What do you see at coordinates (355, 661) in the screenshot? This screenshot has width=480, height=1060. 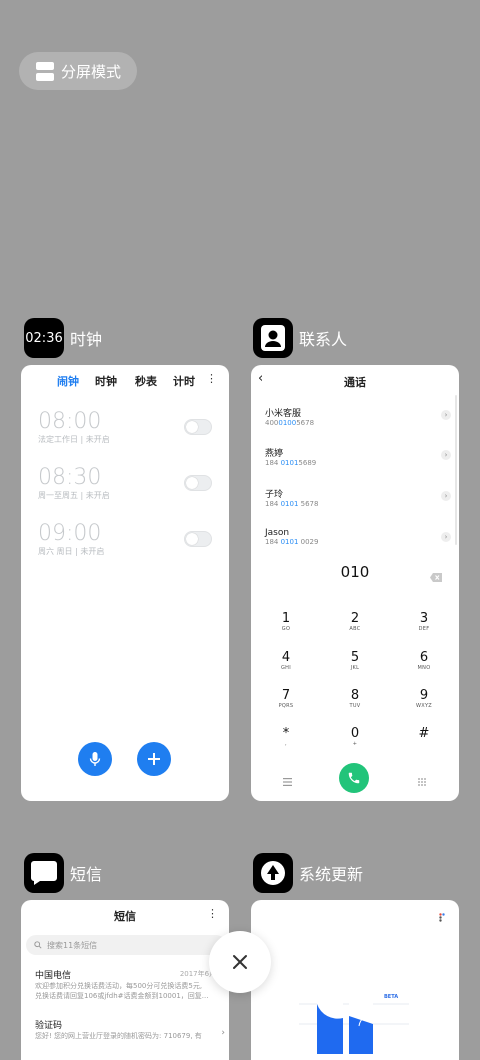 I see `dial-key-5: 5 JKL` at bounding box center [355, 661].